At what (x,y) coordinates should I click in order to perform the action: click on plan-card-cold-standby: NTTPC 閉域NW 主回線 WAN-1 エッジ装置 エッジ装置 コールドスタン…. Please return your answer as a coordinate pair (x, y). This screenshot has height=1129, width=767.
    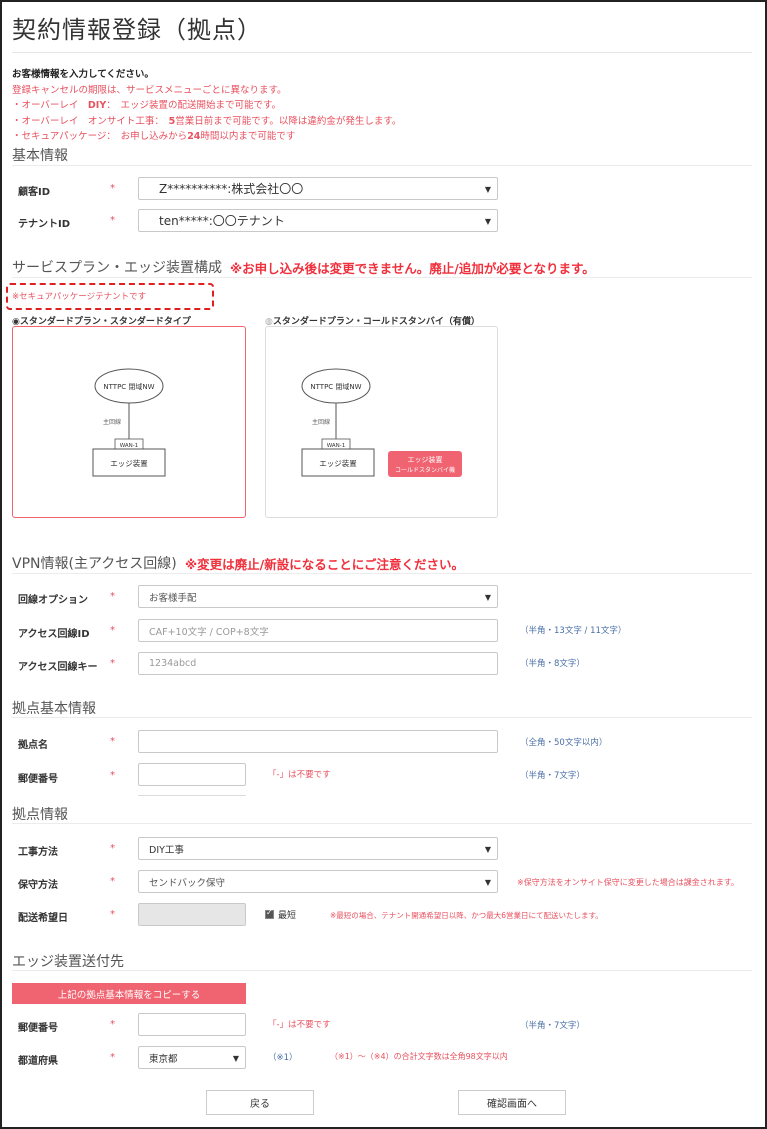
    Looking at the image, I should click on (381, 422).